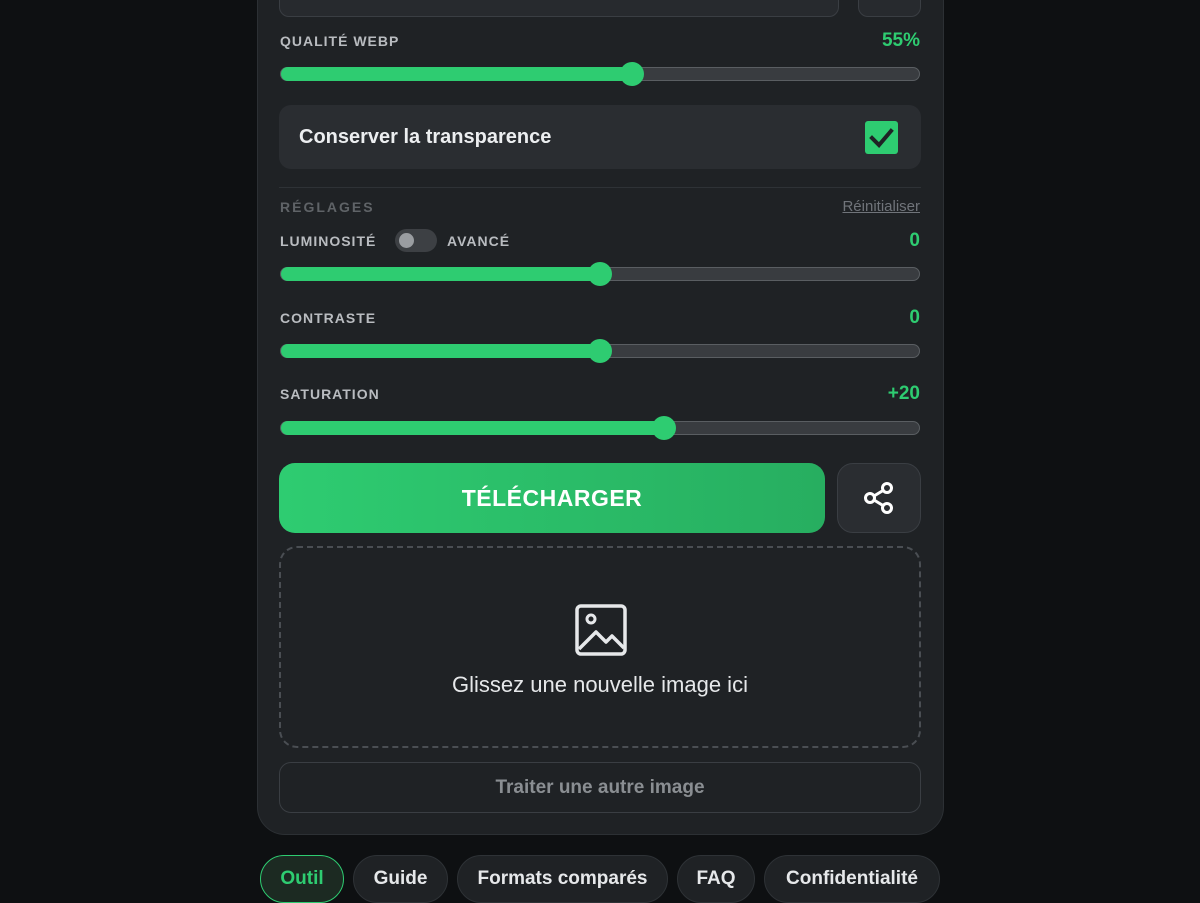  What do you see at coordinates (302, 879) in the screenshot?
I see `tab-outil: Outil` at bounding box center [302, 879].